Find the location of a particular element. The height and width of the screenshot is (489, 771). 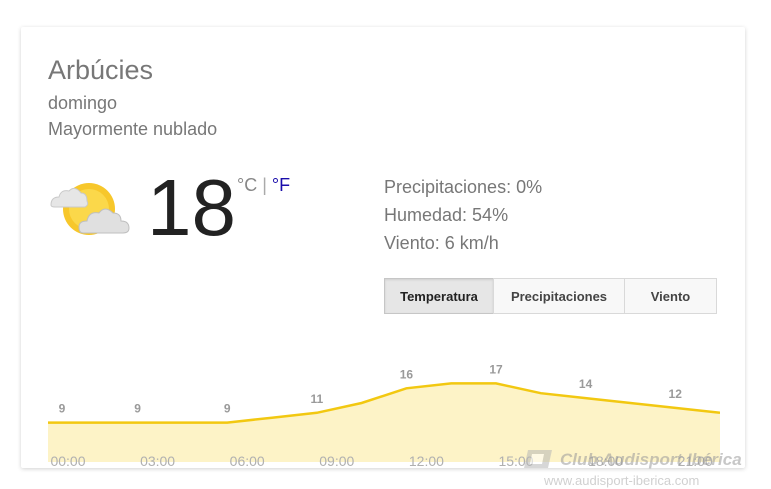

tab-temperatura: Temperatura is located at coordinates (439, 296).